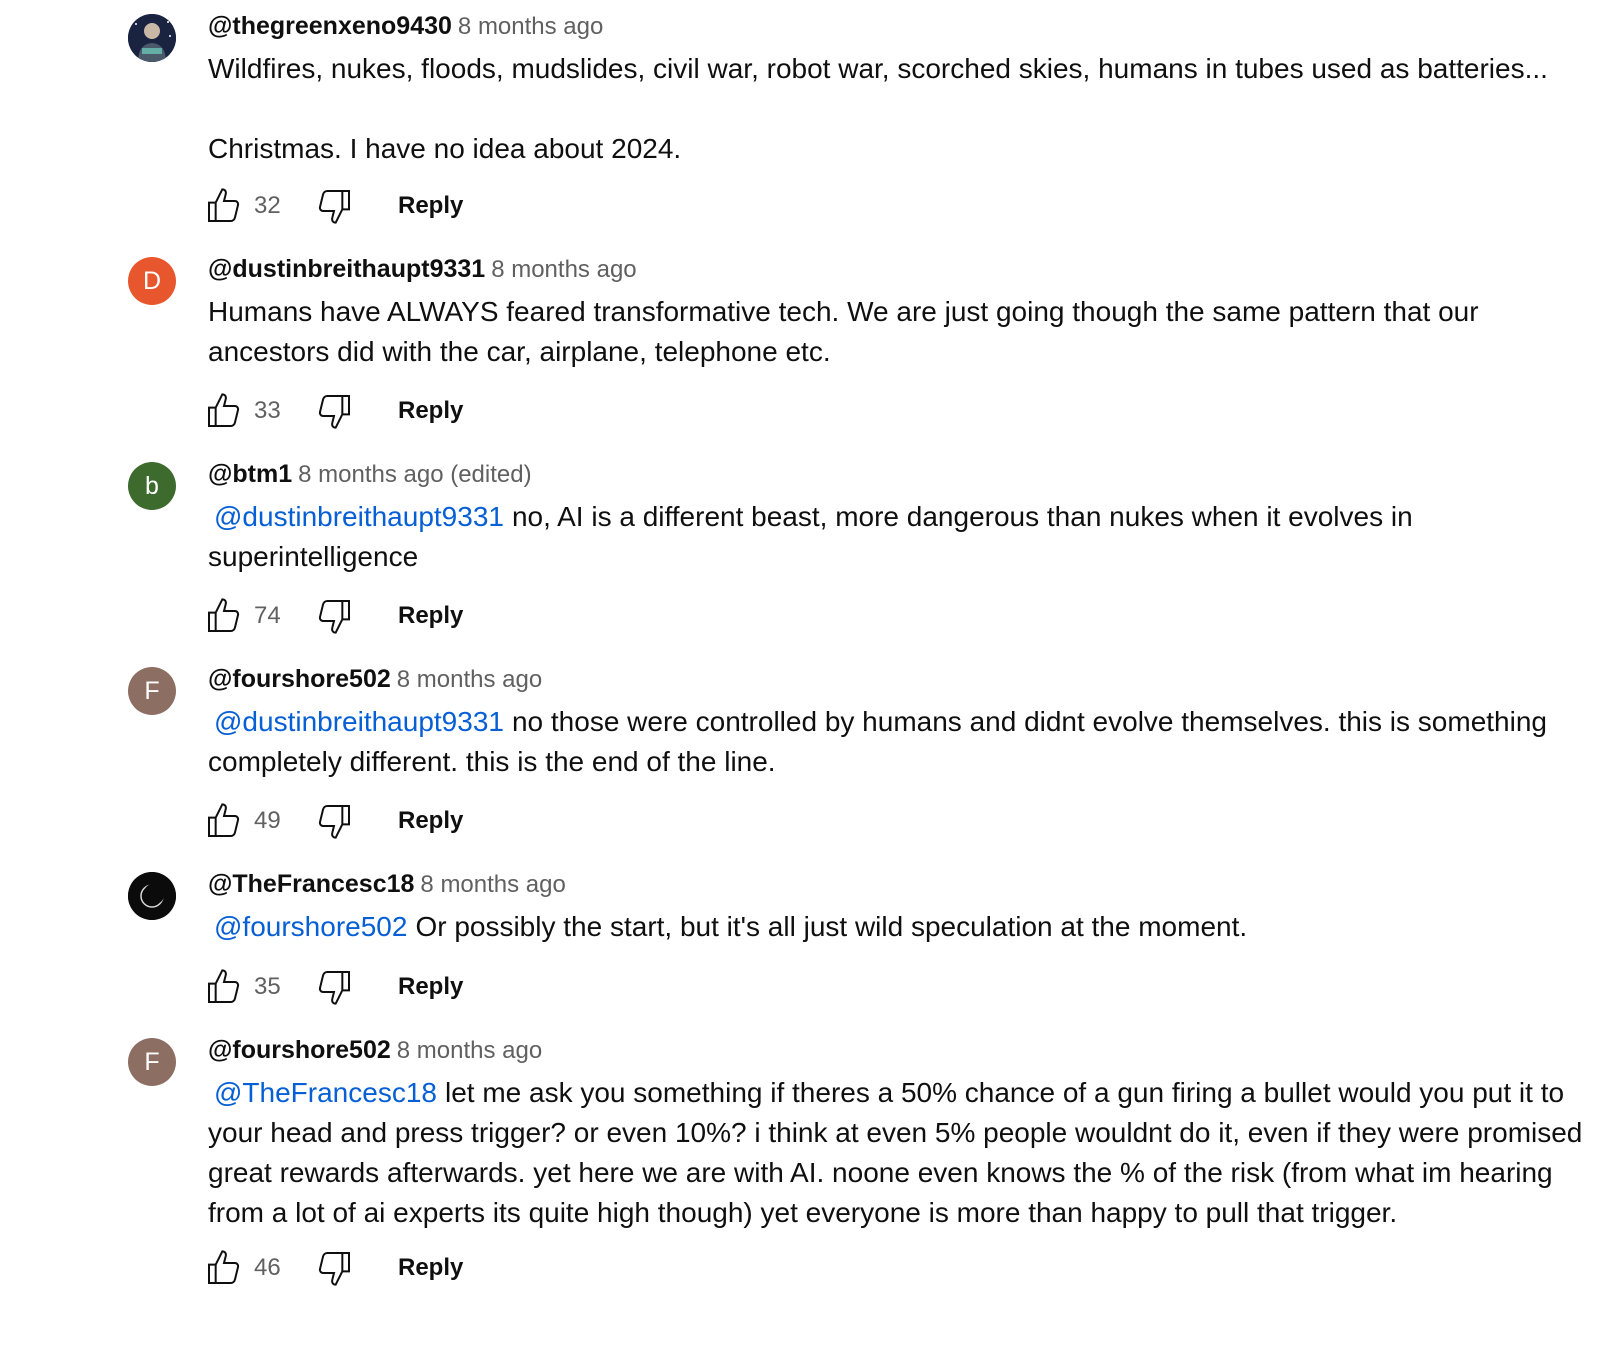  I want to click on comment-actions: 33 Reply, so click(332, 411).